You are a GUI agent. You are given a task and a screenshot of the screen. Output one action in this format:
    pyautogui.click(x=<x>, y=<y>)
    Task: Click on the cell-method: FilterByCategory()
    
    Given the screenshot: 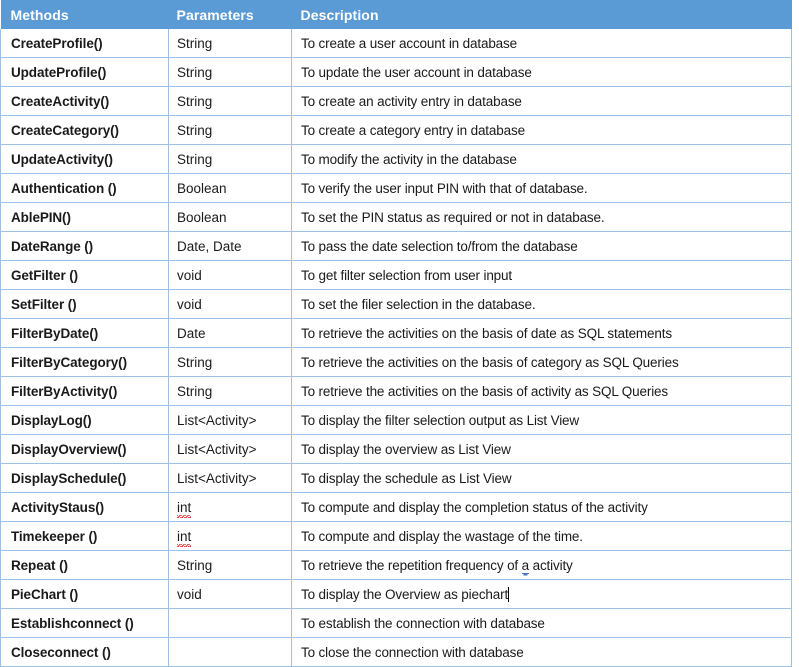 What is the action you would take?
    pyautogui.click(x=84, y=362)
    